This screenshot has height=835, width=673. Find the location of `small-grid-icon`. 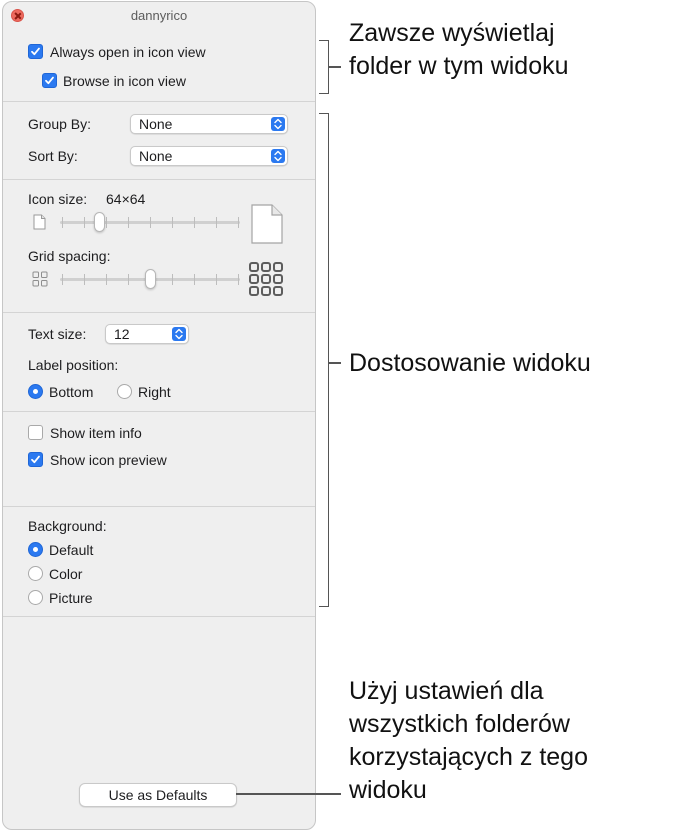

small-grid-icon is located at coordinates (40, 279).